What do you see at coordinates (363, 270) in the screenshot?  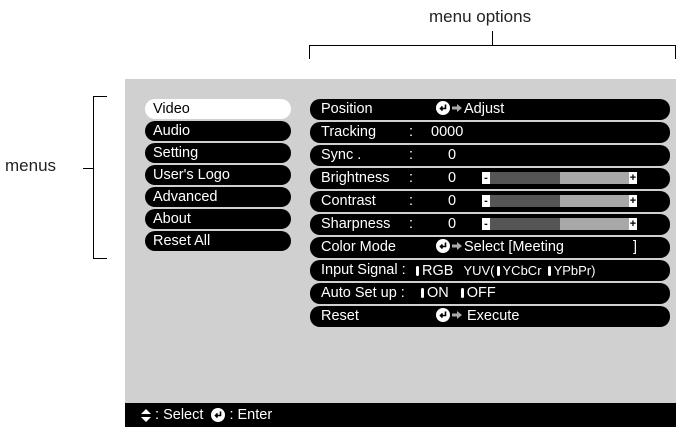 I see `option-label: Input Signal :` at bounding box center [363, 270].